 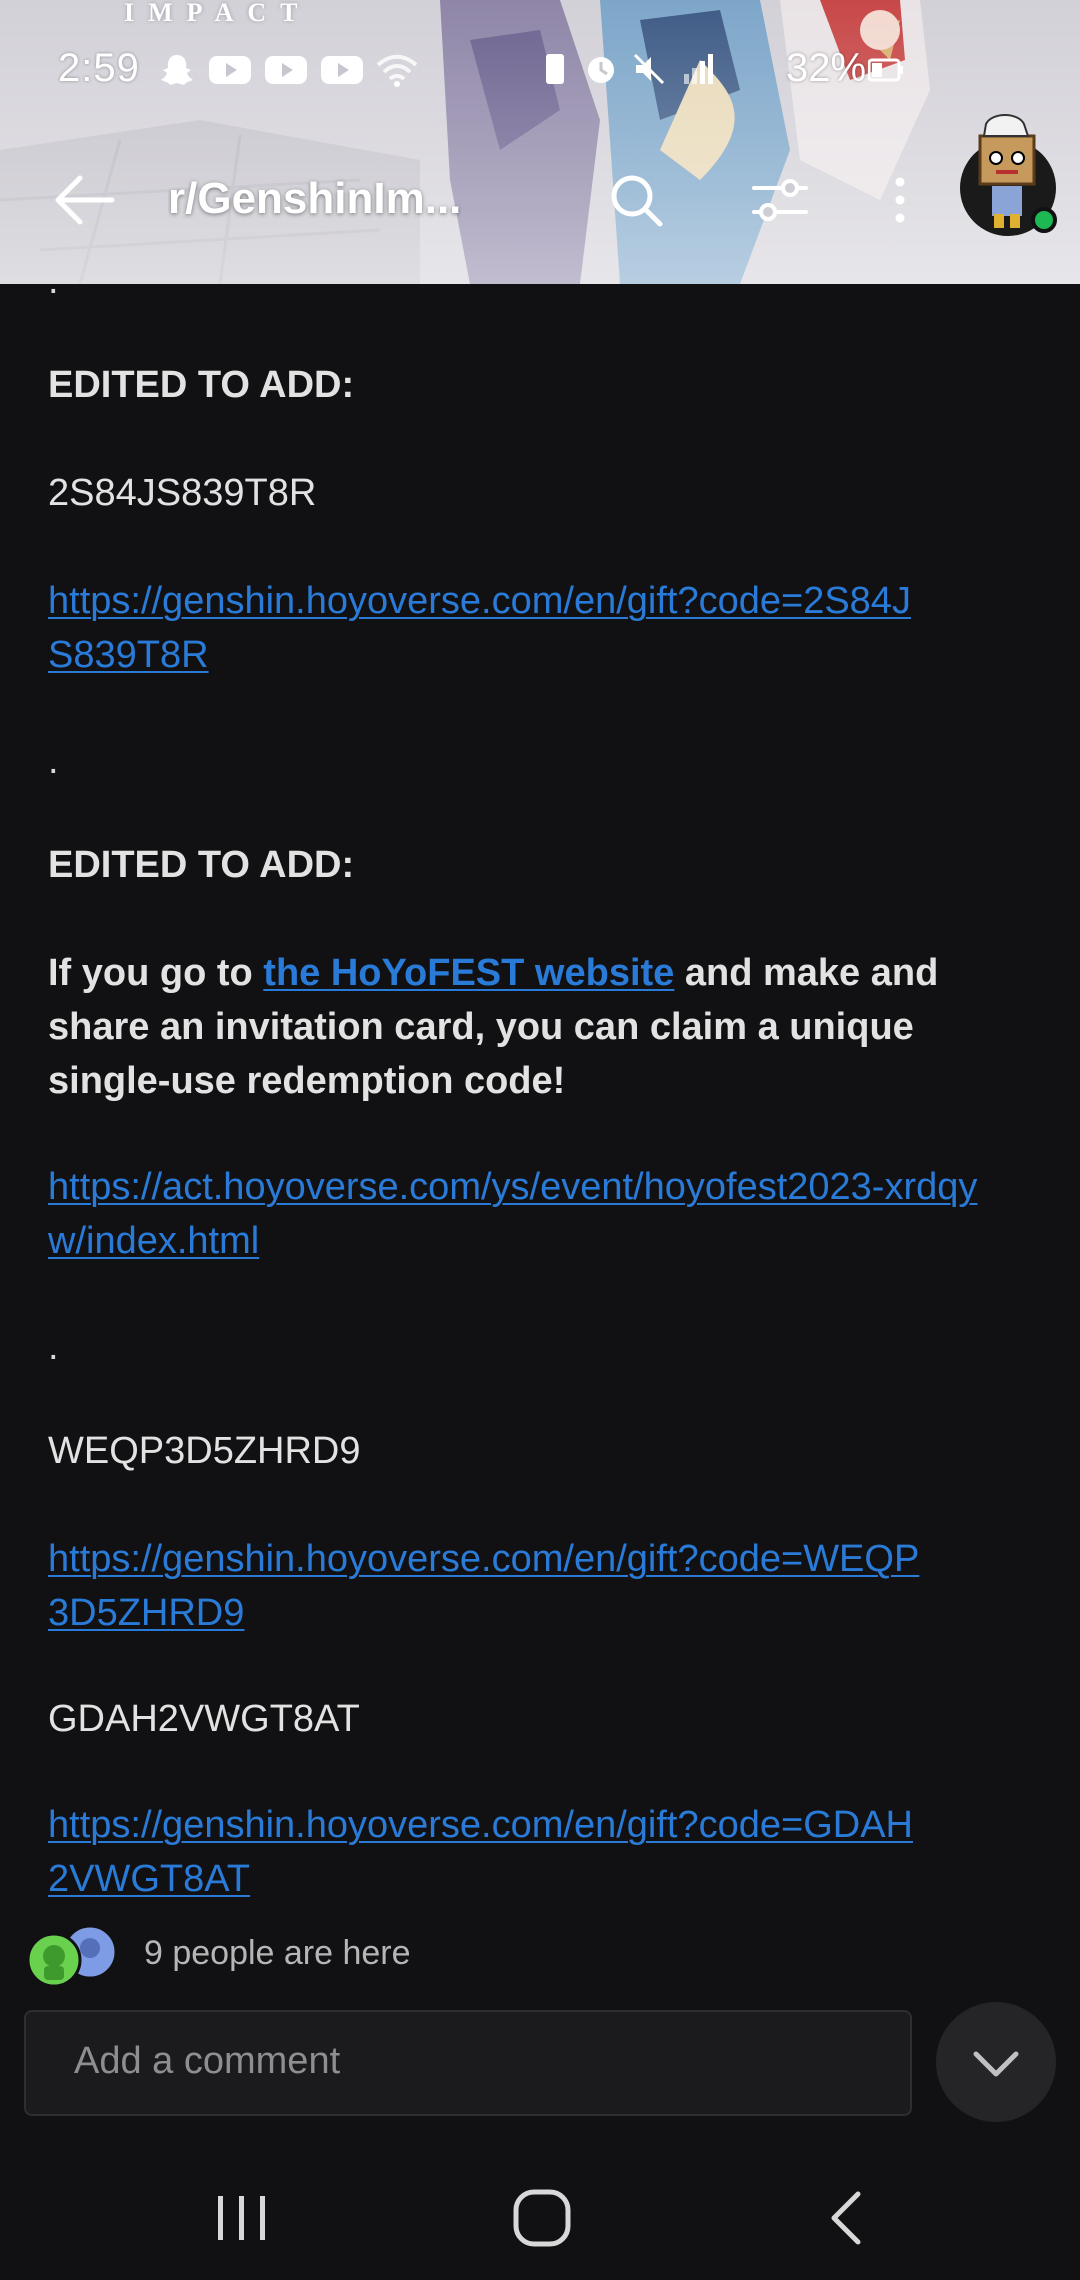 I want to click on alarm-icon, so click(x=601, y=70).